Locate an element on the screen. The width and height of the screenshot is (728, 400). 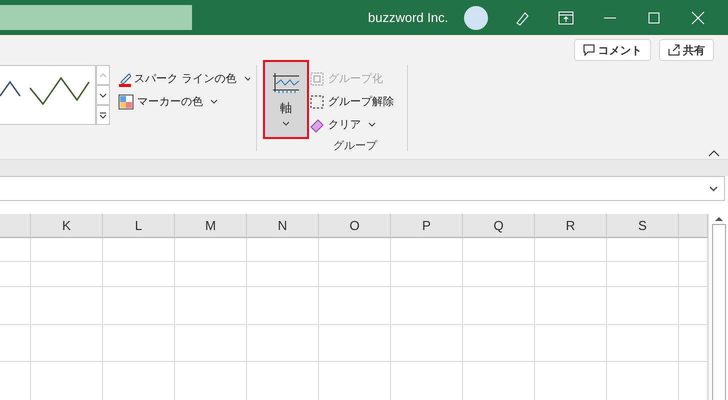
sparkline-color-button: スパーク ラインの色 is located at coordinates (184, 78).